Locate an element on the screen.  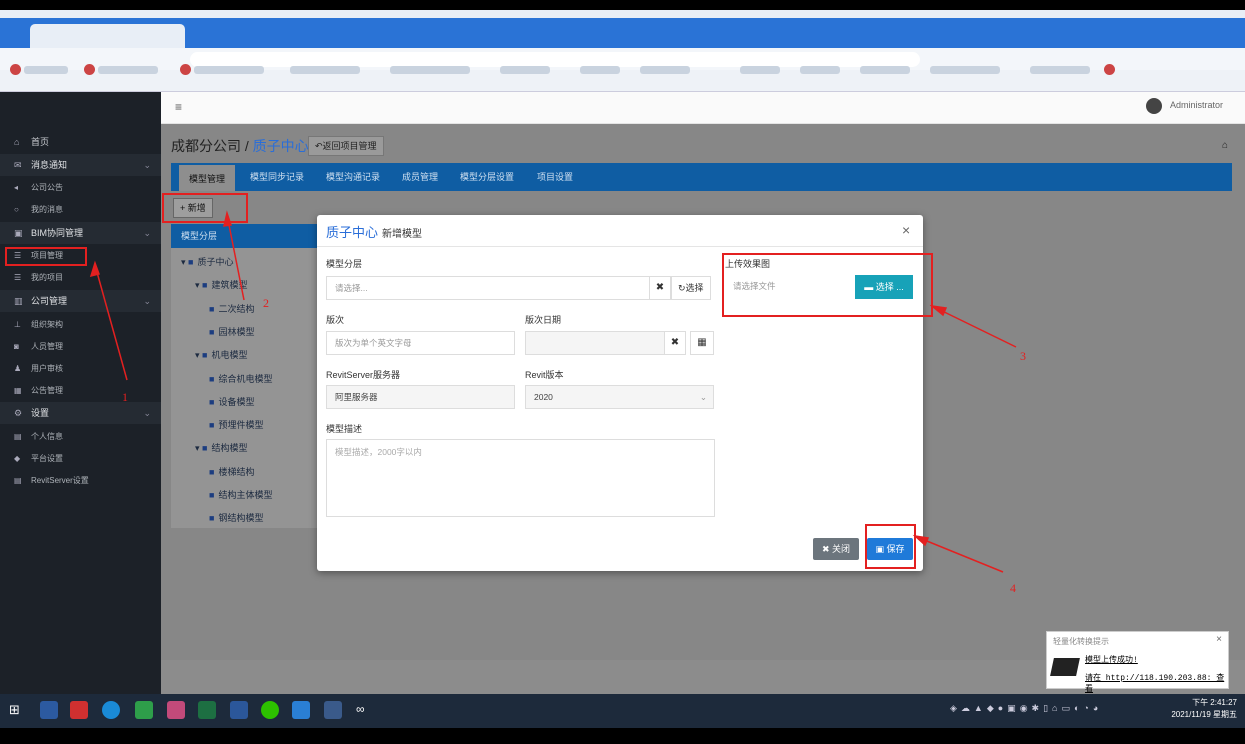
system-clock: 下午 2:41:27 2021/11/19 星期五 is located at coordinates (1201, 709).